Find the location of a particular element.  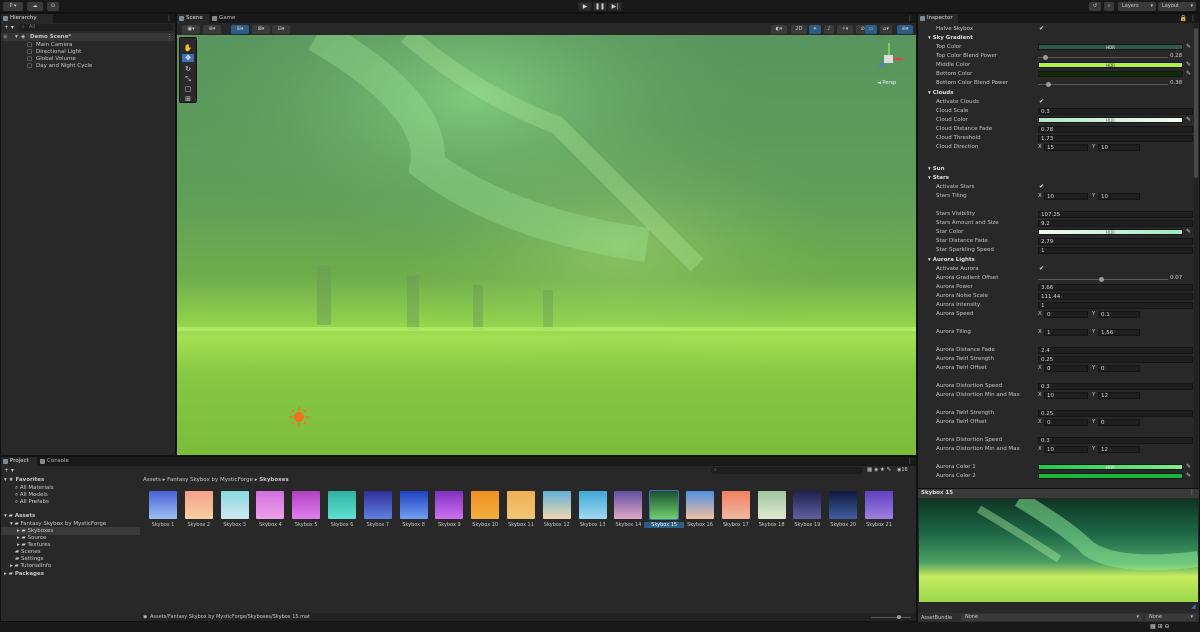

add-icon: + ▾ is located at coordinates (9, 27).